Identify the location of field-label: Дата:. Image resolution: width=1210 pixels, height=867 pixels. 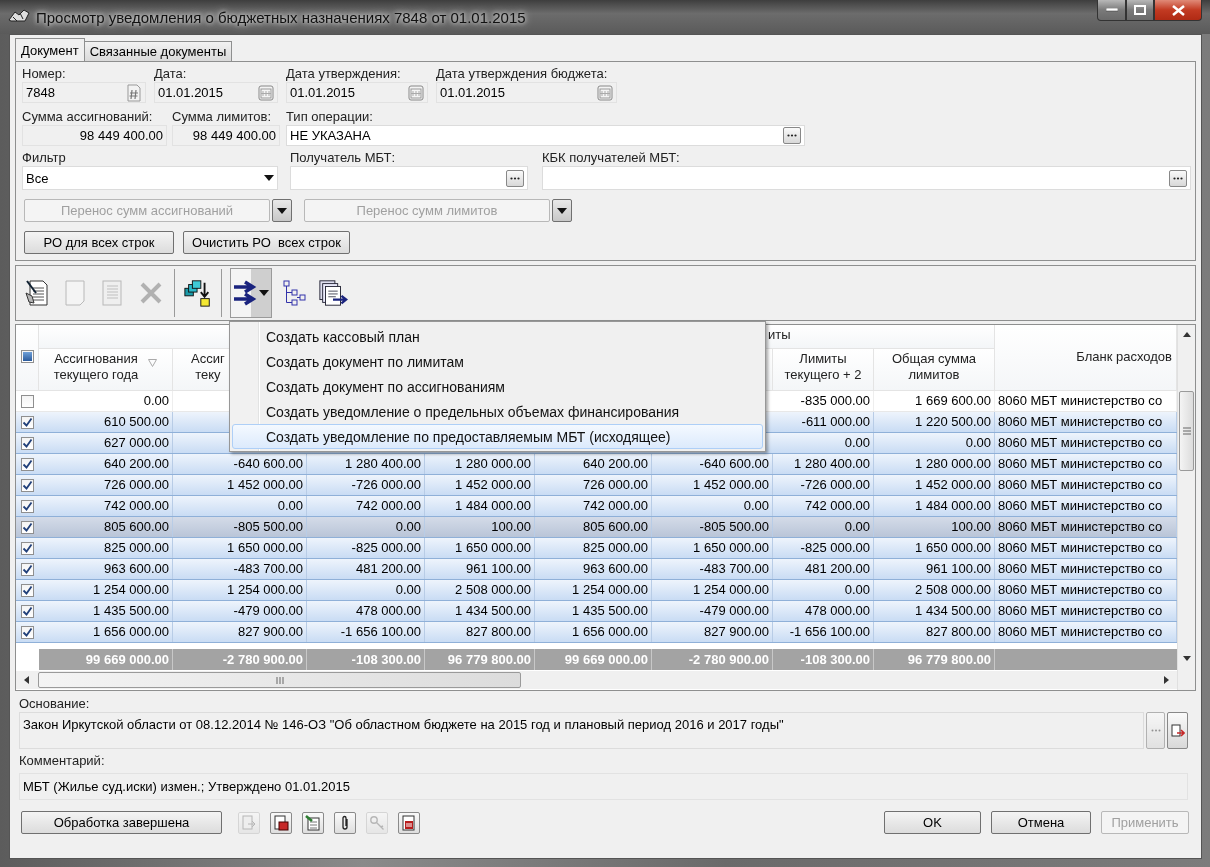
(171, 74).